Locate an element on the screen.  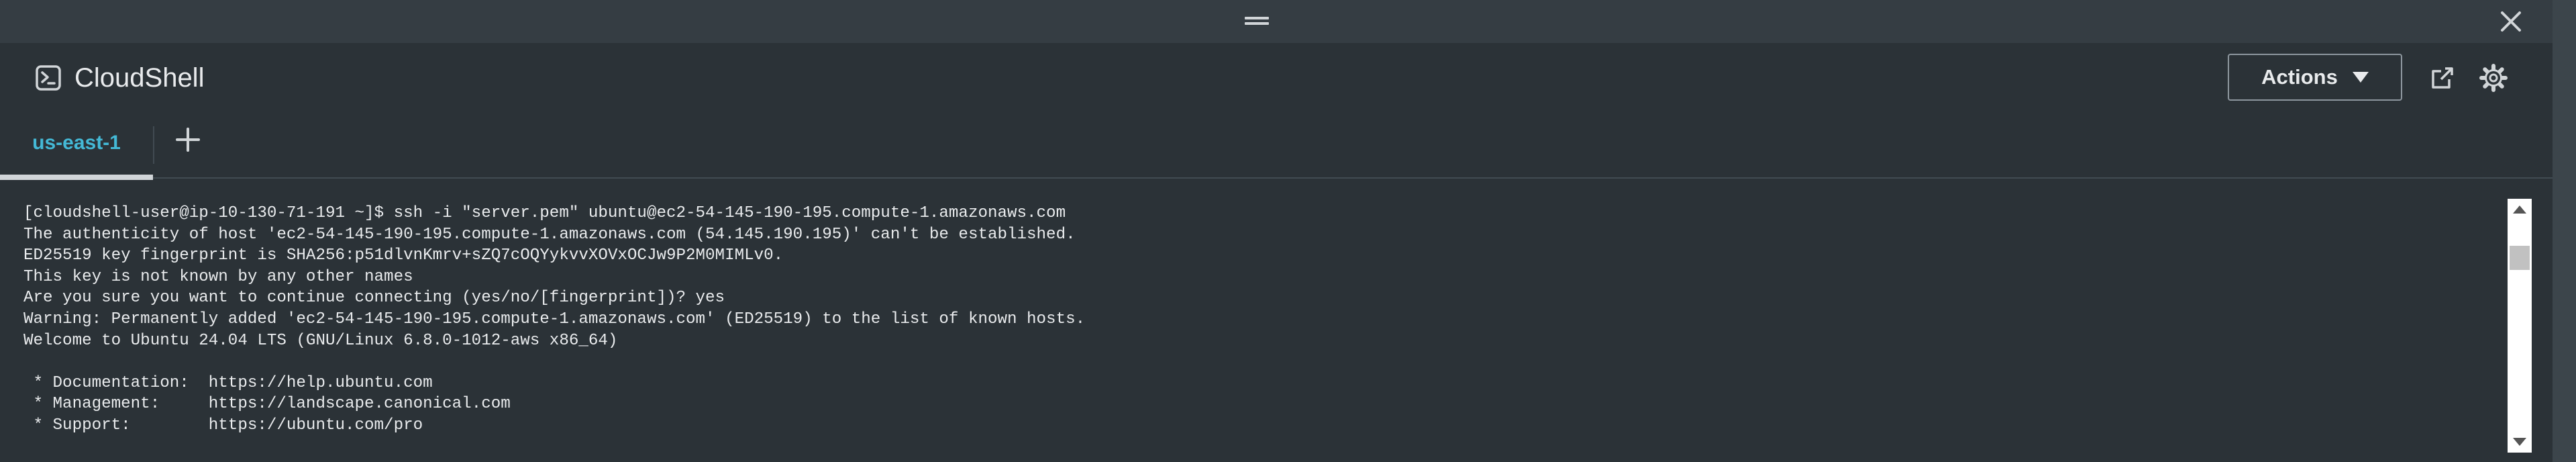
window-edge is located at coordinates (2564, 231).